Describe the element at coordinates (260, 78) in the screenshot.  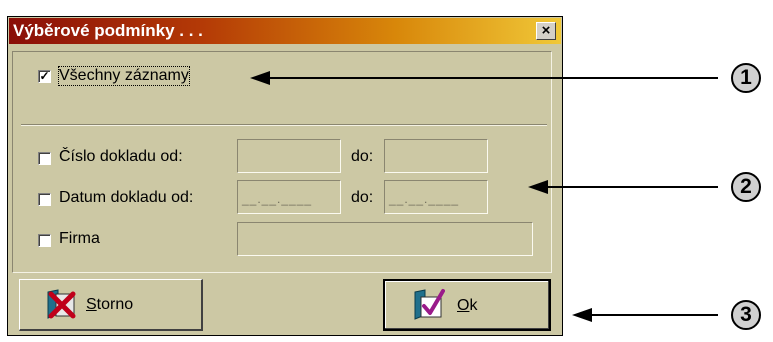
I see `arrow-1-head` at that location.